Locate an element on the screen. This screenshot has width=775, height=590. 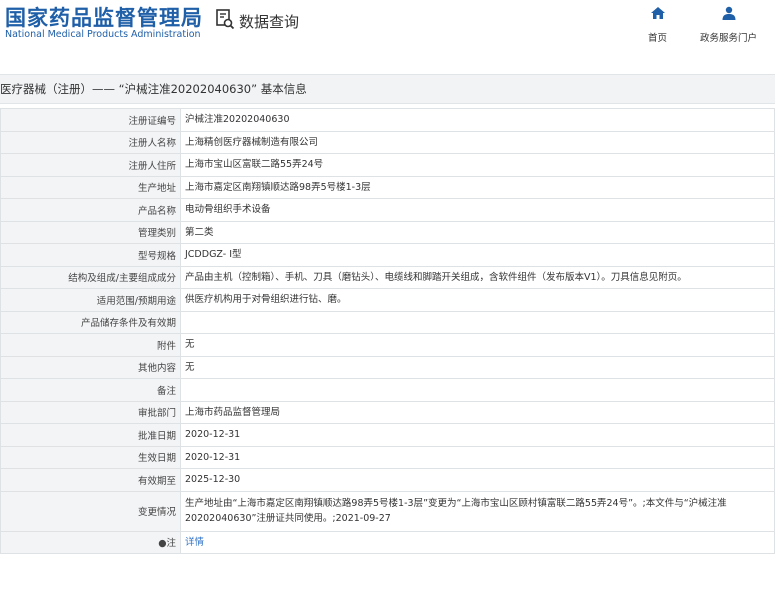
row-label: 型号规格 is located at coordinates (90, 255).